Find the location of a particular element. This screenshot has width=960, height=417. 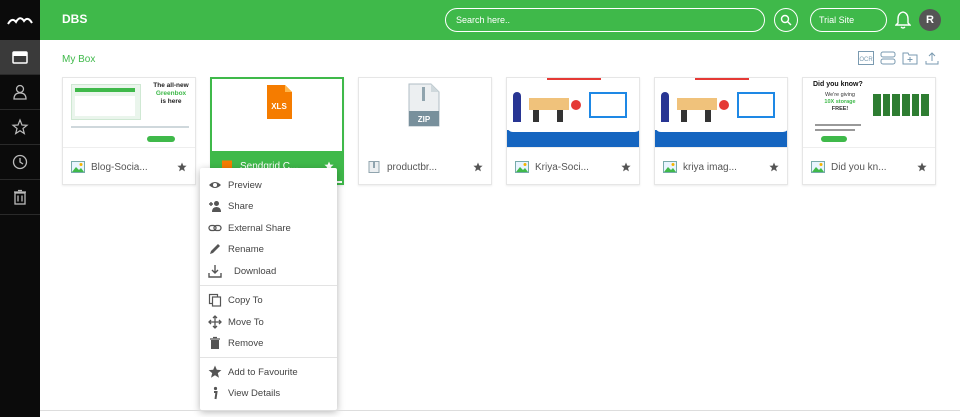

search-icon is located at coordinates (786, 20).